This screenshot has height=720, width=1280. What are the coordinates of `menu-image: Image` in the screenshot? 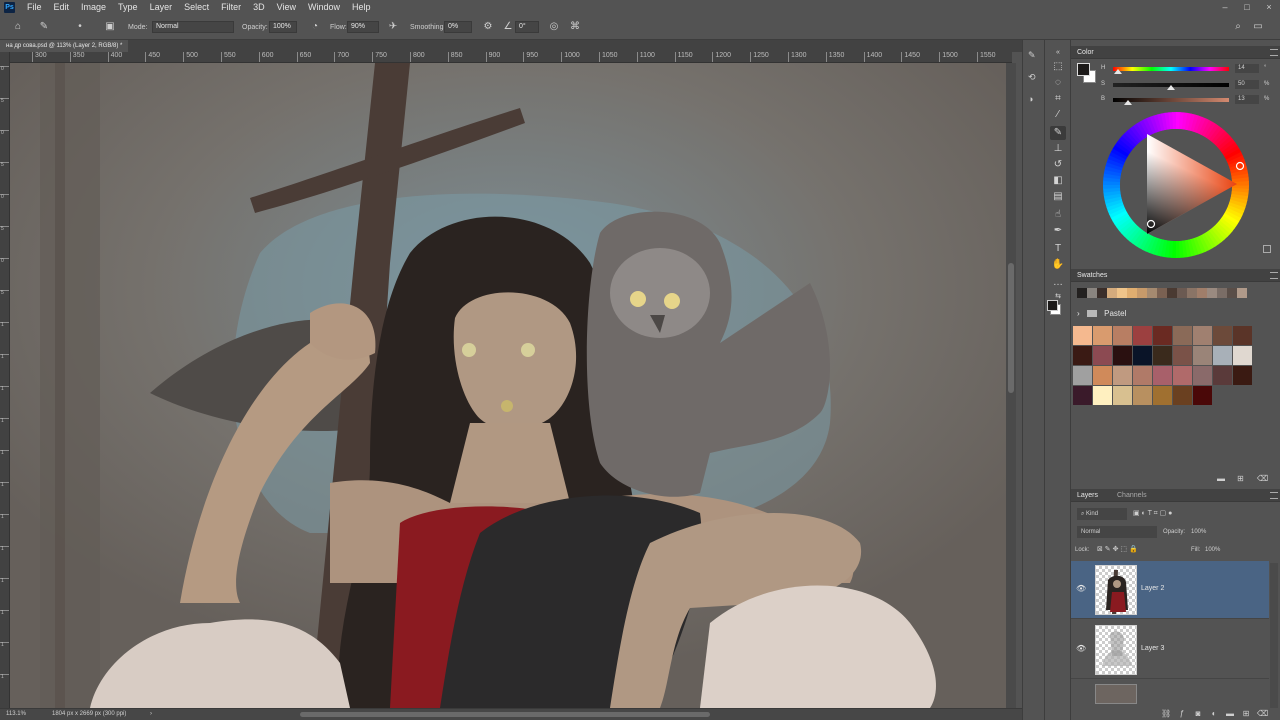 It's located at (93, 7).